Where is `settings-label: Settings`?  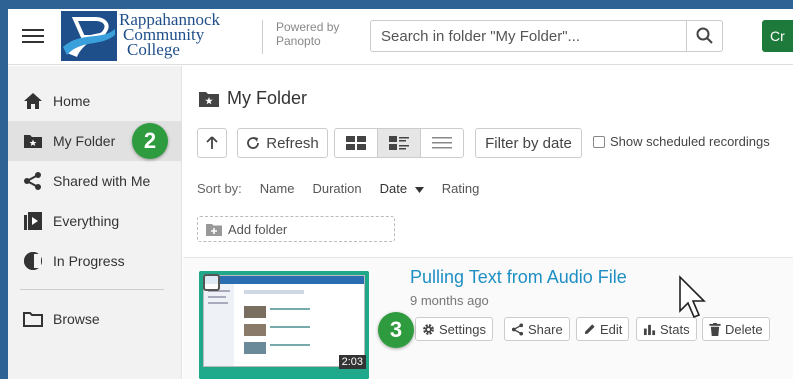 settings-label: Settings is located at coordinates (462, 329).